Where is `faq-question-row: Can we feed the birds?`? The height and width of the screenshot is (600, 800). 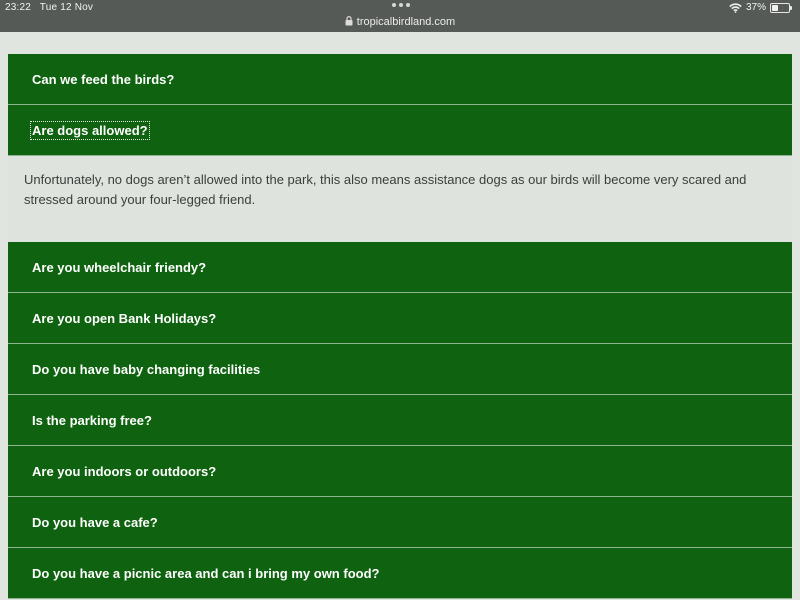 faq-question-row: Can we feed the birds? is located at coordinates (400, 79).